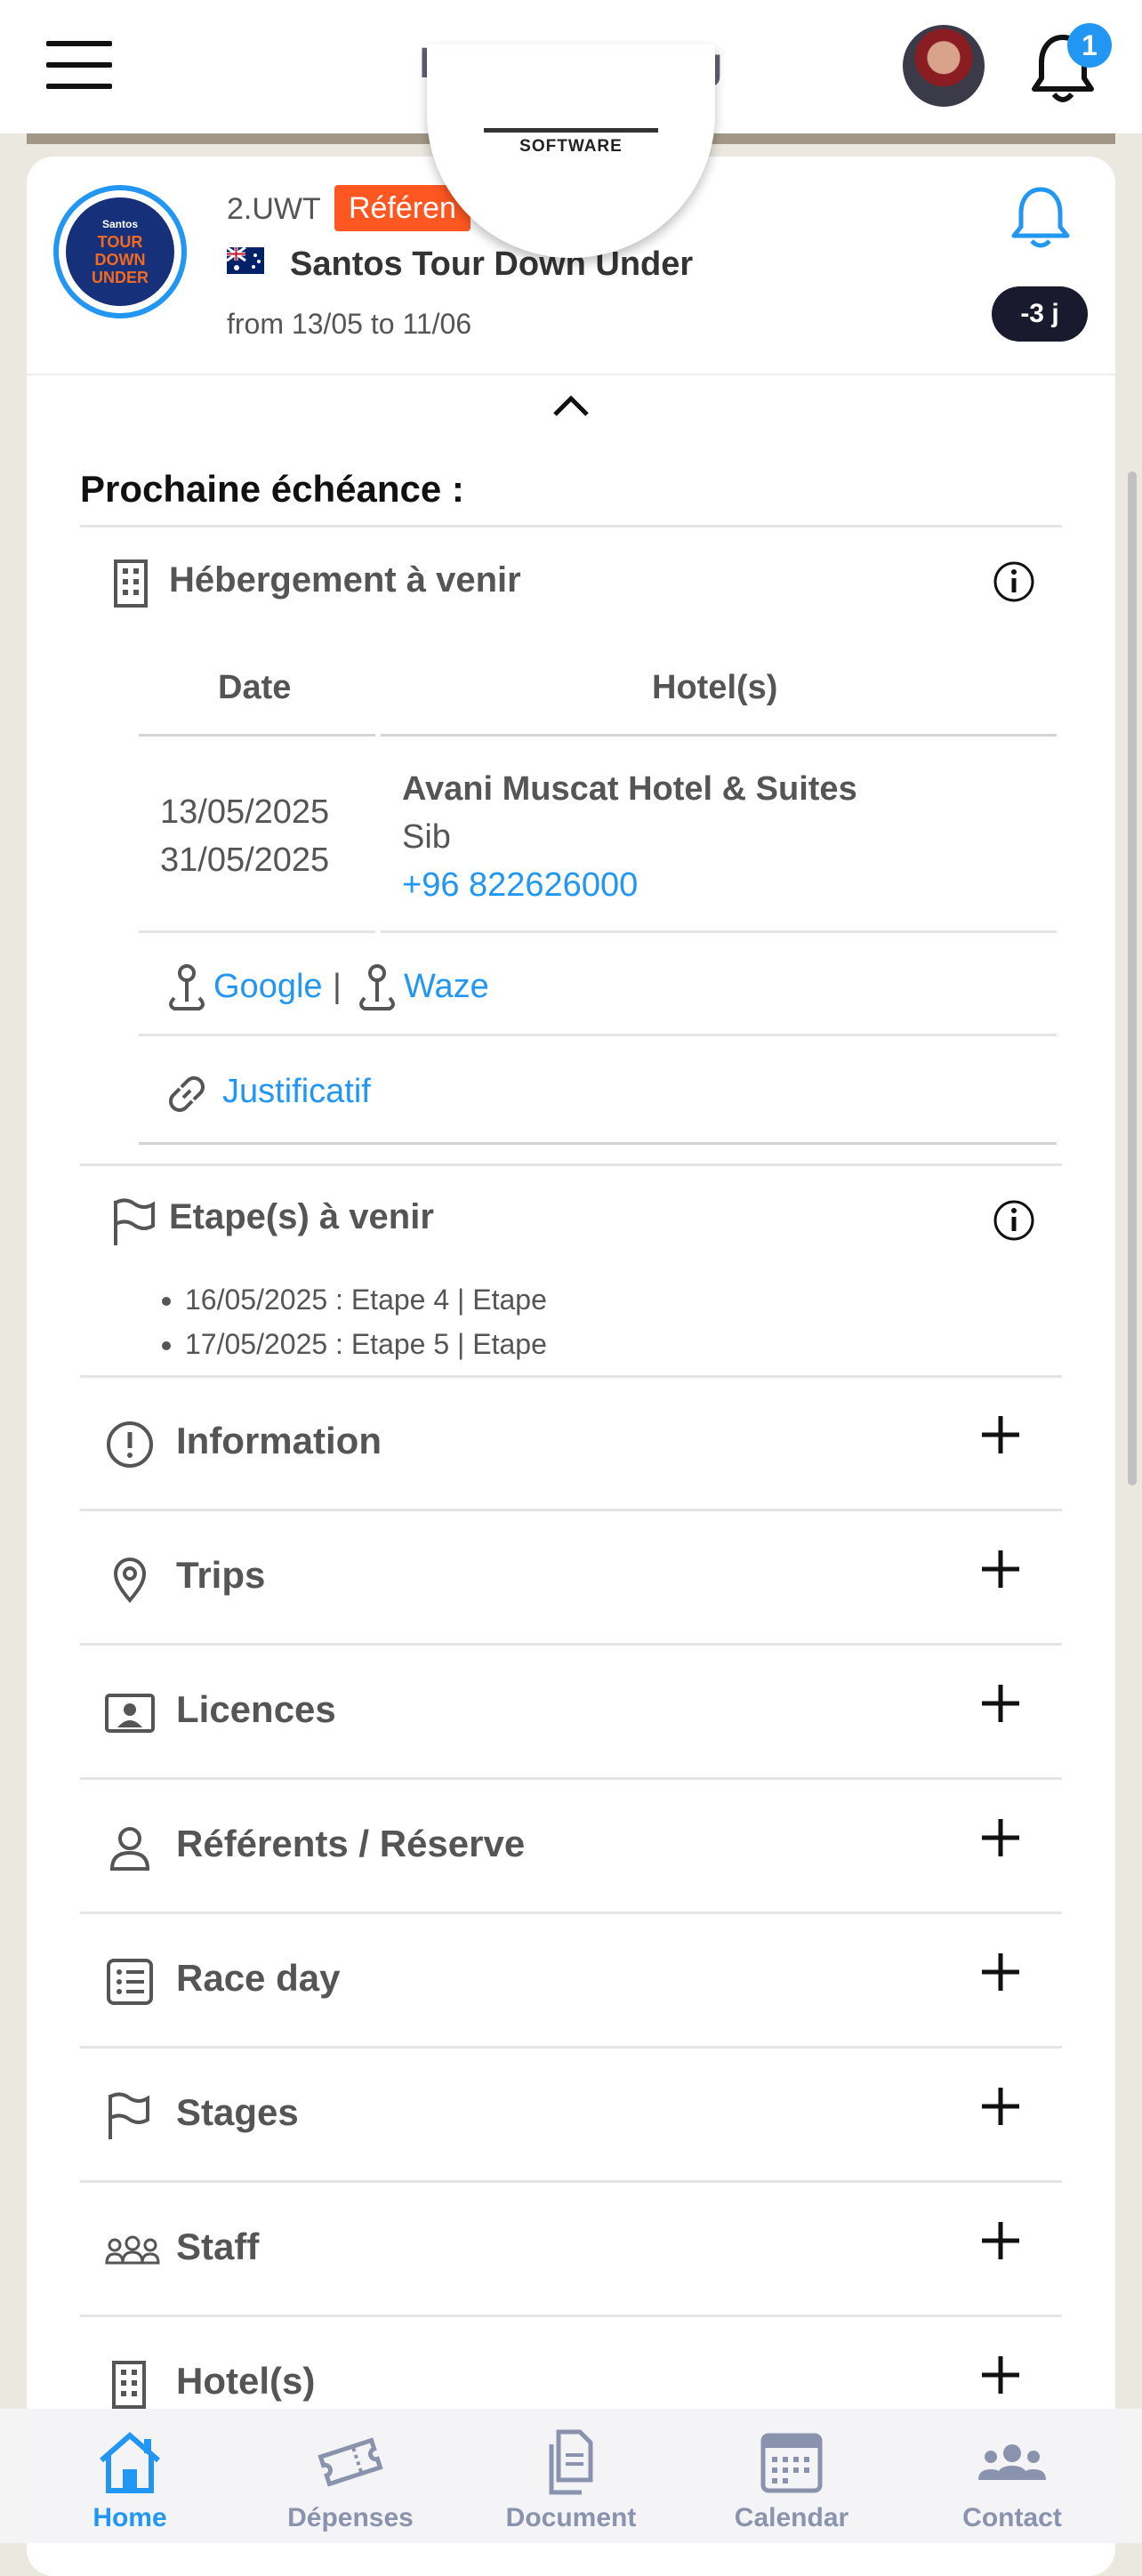 The image size is (1142, 2576). What do you see at coordinates (218, 2246) in the screenshot?
I see `section-label: Staff` at bounding box center [218, 2246].